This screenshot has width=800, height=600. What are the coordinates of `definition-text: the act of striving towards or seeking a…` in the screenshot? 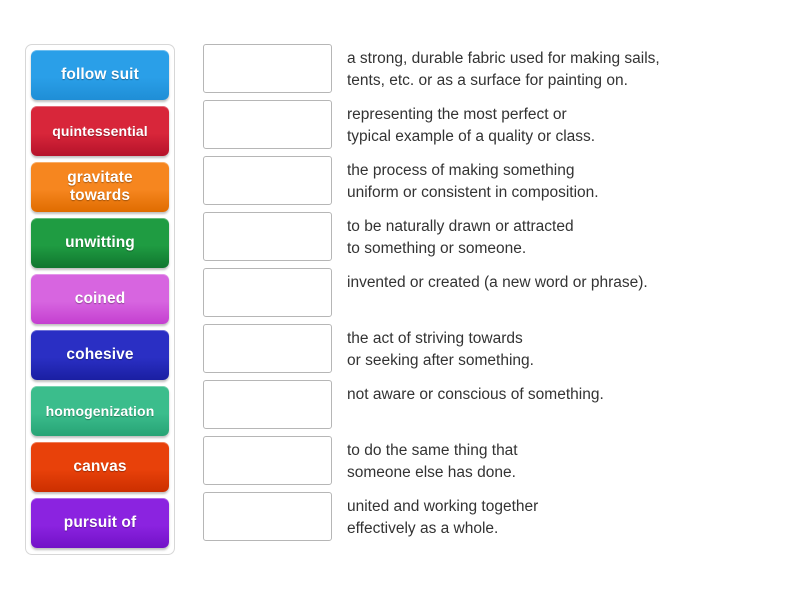 It's located at (440, 349).